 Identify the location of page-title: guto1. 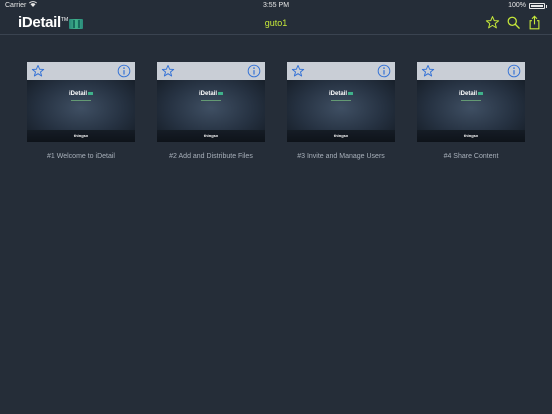
(276, 23).